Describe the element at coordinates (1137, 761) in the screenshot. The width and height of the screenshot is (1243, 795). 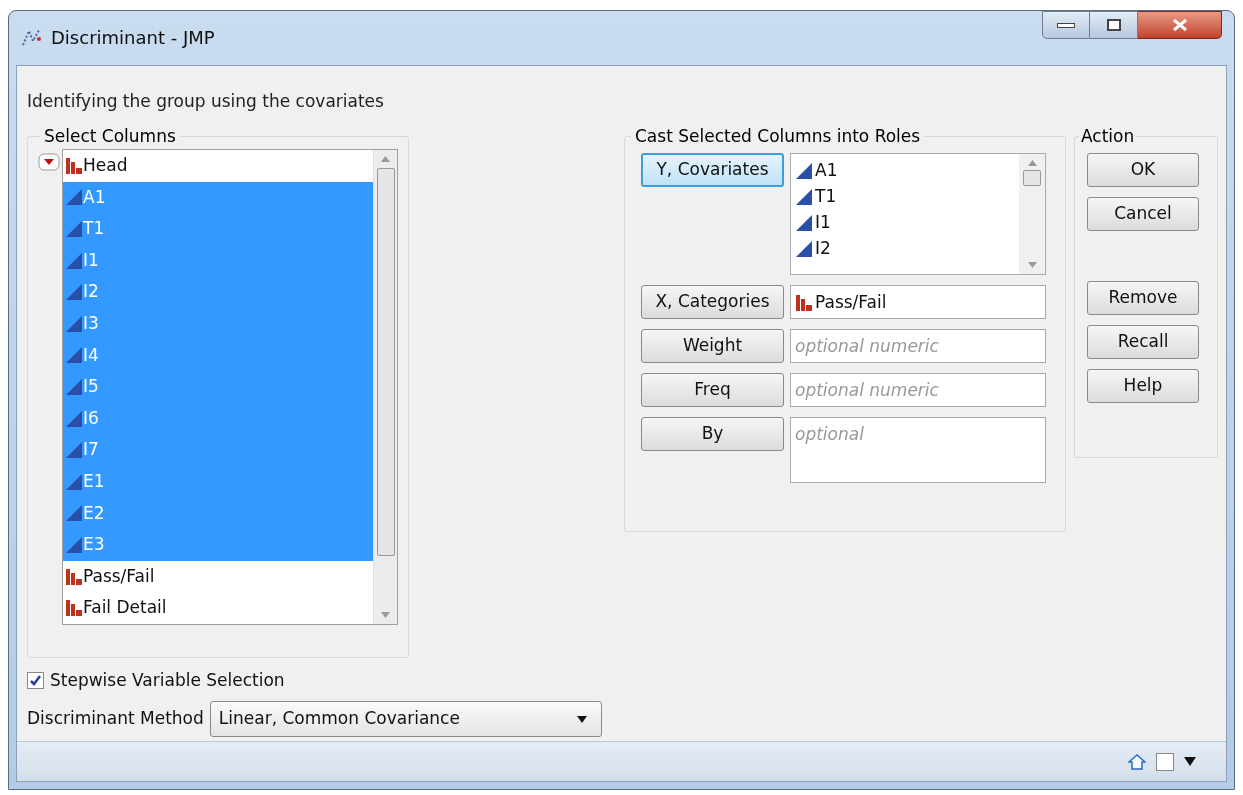
I see `home-icon` at that location.